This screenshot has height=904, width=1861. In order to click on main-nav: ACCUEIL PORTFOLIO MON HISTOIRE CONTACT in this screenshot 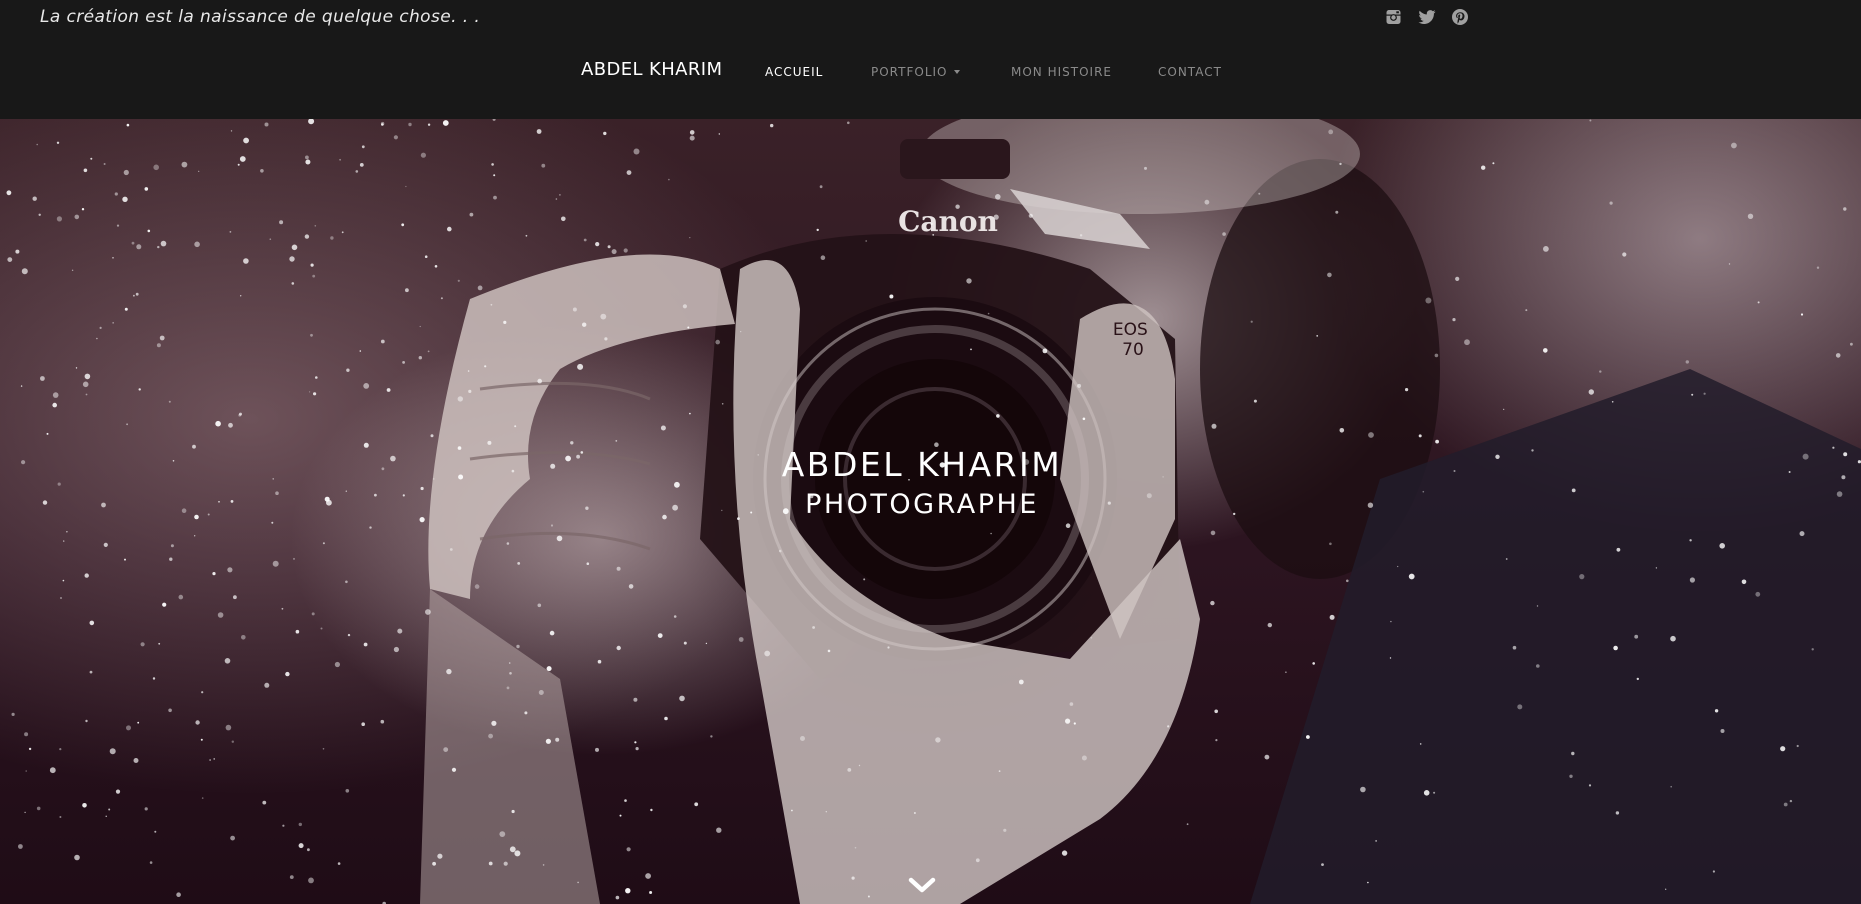, I will do `click(993, 72)`.